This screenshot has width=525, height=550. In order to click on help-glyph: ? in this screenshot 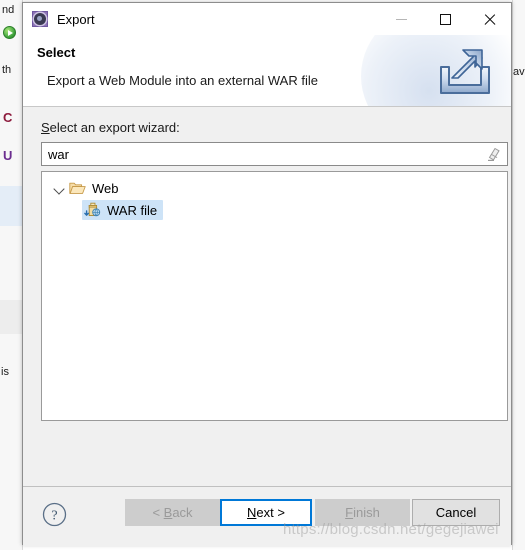, I will do `click(54, 516)`.